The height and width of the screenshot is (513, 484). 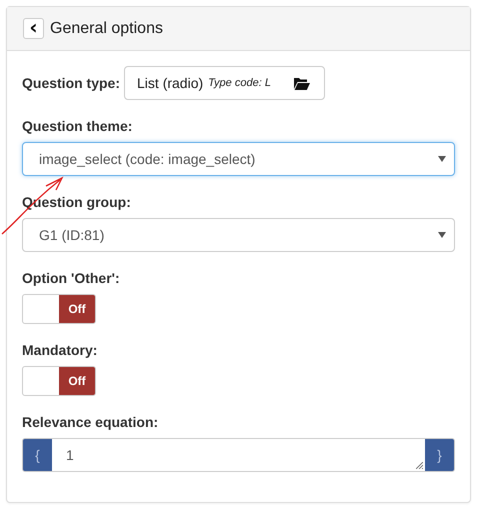 I want to click on folder-icon, so click(x=302, y=83).